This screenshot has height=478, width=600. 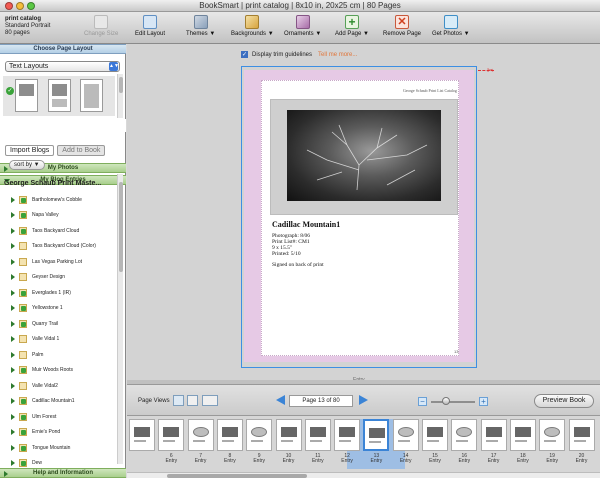 I want to click on trim-guidelines-label: Display trim guidelines, so click(x=282, y=54).